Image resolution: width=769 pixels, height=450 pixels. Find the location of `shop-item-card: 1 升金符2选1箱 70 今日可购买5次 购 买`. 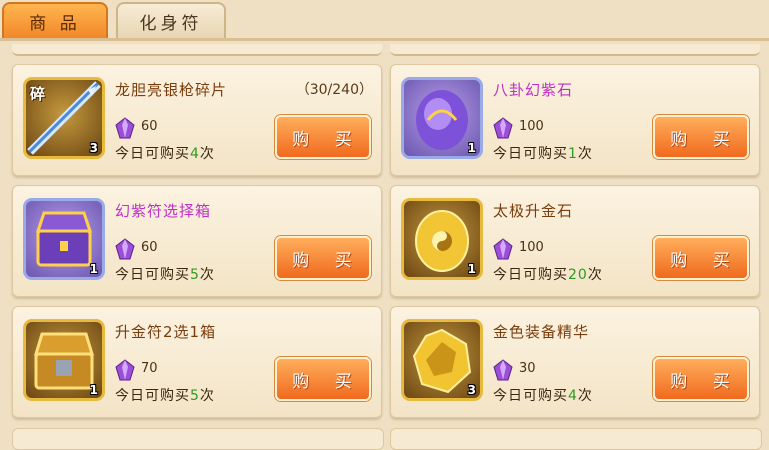

shop-item-card: 1 升金符2选1箱 70 今日可购买5次 购 买 is located at coordinates (197, 362).